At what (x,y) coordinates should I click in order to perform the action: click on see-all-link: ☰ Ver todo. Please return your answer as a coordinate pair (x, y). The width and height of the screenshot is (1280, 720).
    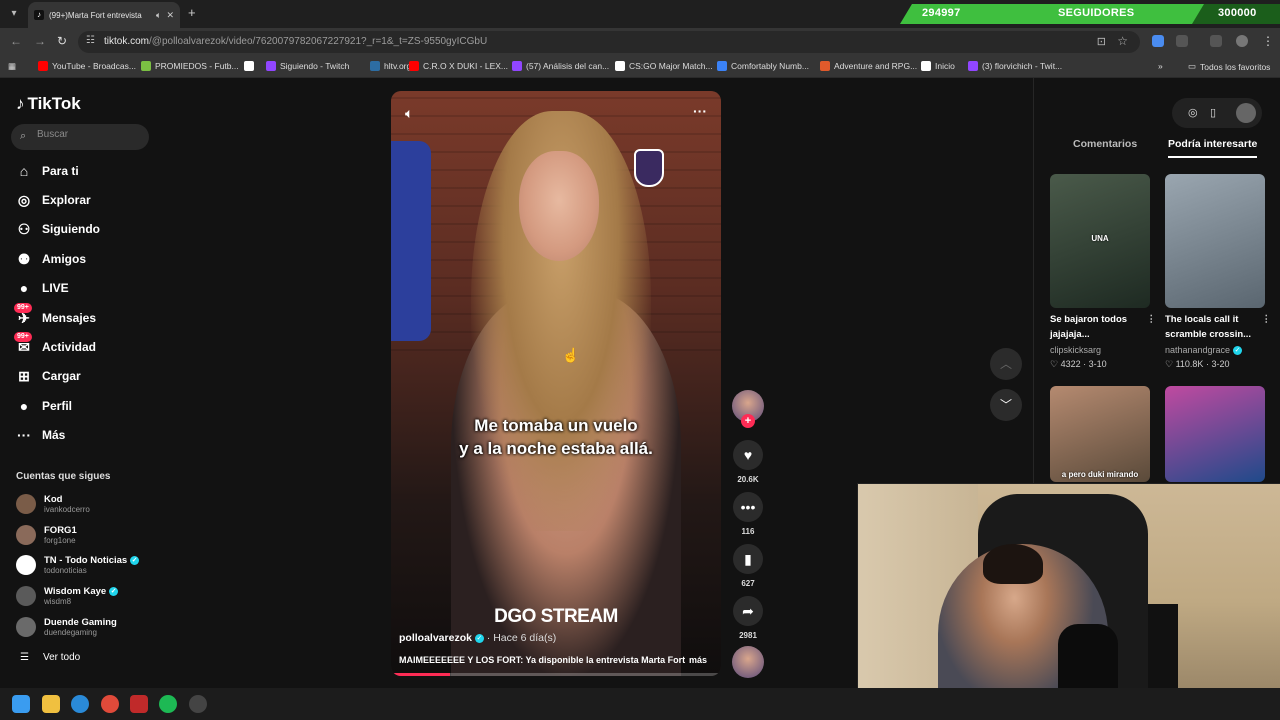
    Looking at the image, I should click on (50, 657).